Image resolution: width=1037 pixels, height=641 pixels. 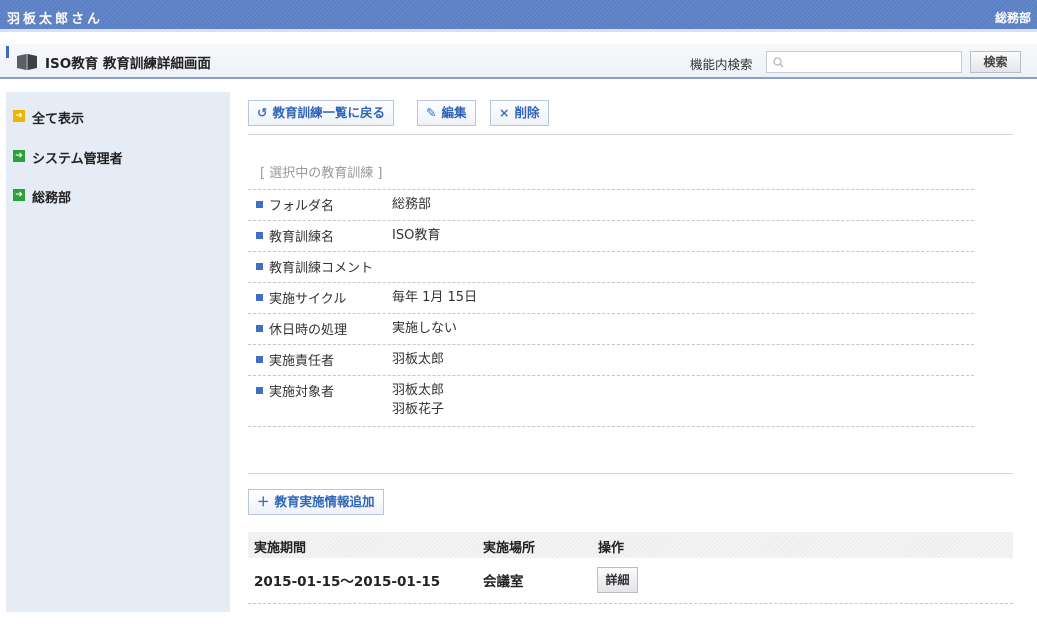 I want to click on detail-label: 教育訓練コメント, so click(x=321, y=268).